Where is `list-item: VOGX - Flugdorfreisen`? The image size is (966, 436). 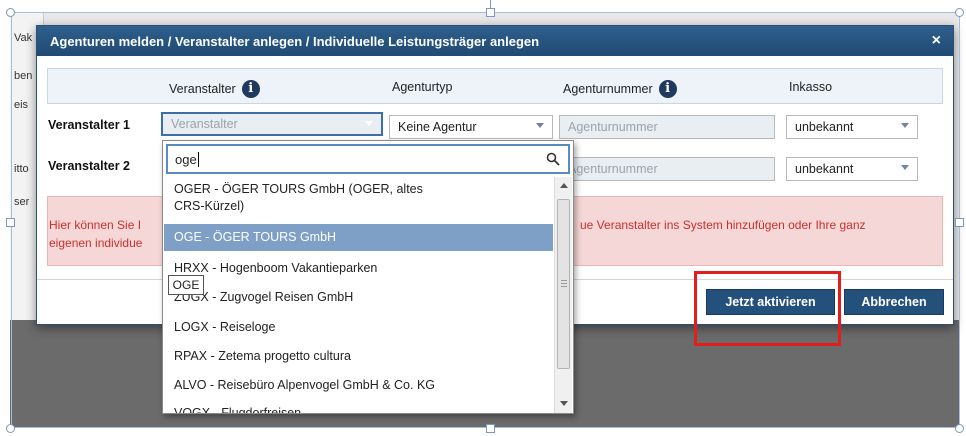
list-item: VOGX - Flugdorfreisen is located at coordinates (358, 409).